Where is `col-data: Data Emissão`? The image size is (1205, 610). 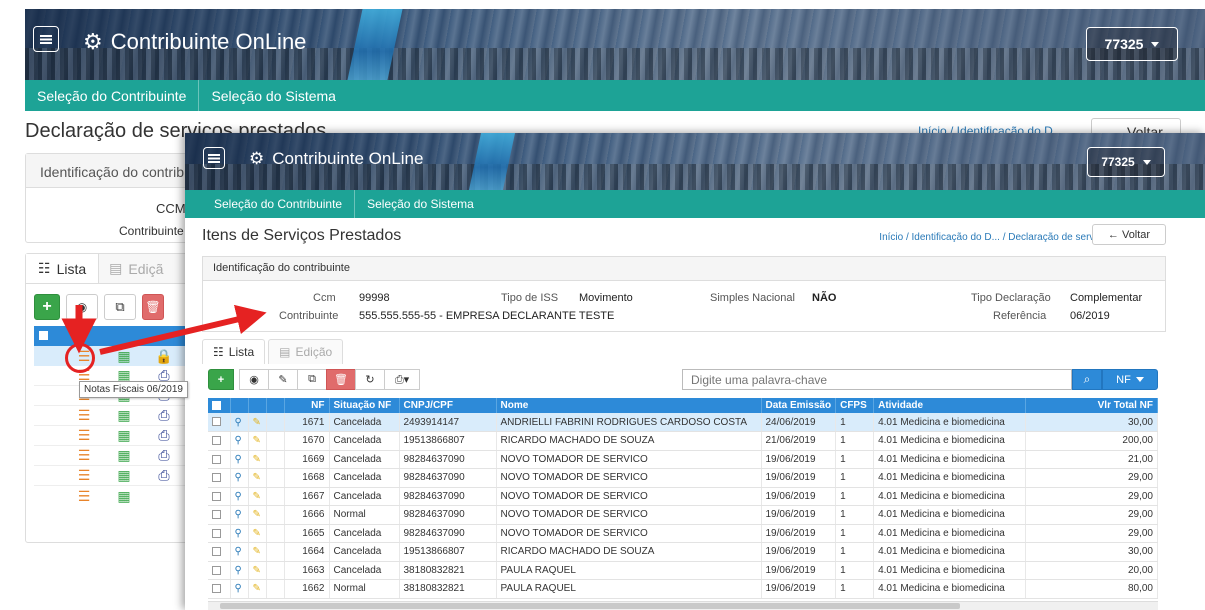 col-data: Data Emissão is located at coordinates (799, 405).